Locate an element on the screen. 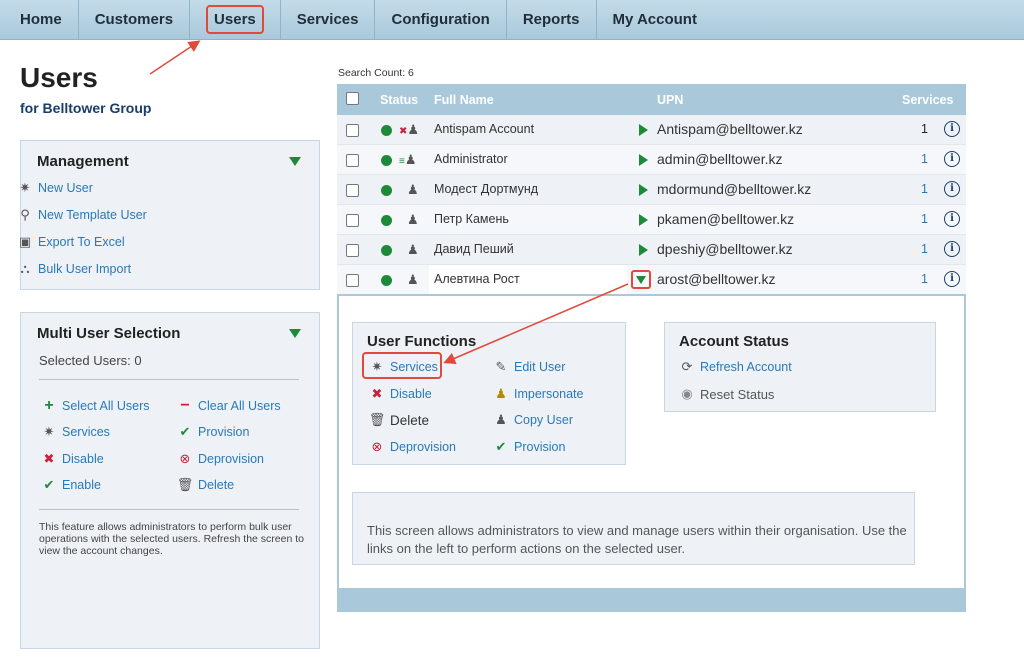 The image size is (1024, 672). multi-enable-link: ✔ Enable is located at coordinates (70, 485).